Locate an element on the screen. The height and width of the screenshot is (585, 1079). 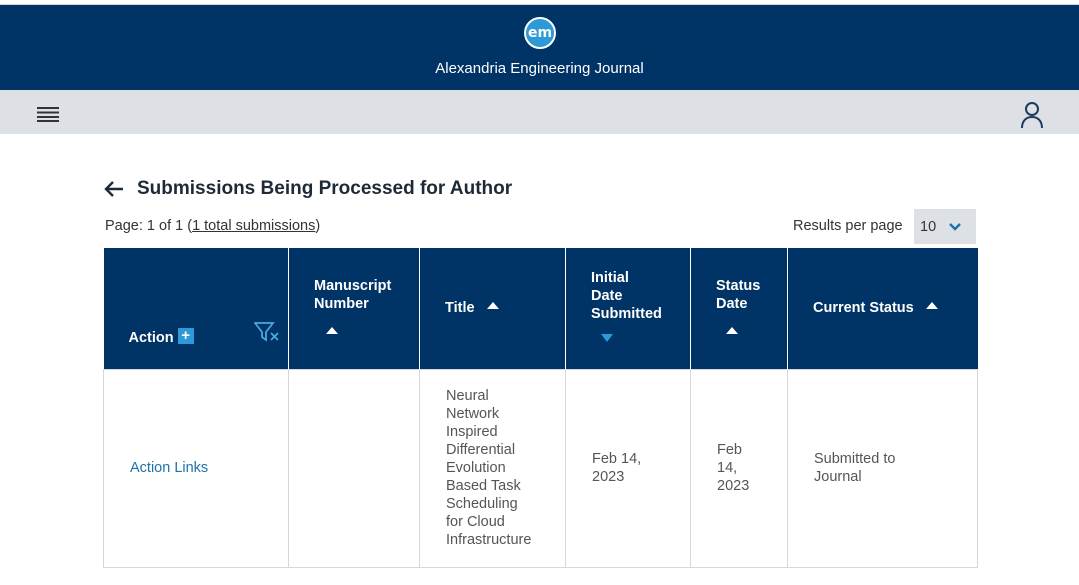
hamburger-menu-icon is located at coordinates (48, 114).